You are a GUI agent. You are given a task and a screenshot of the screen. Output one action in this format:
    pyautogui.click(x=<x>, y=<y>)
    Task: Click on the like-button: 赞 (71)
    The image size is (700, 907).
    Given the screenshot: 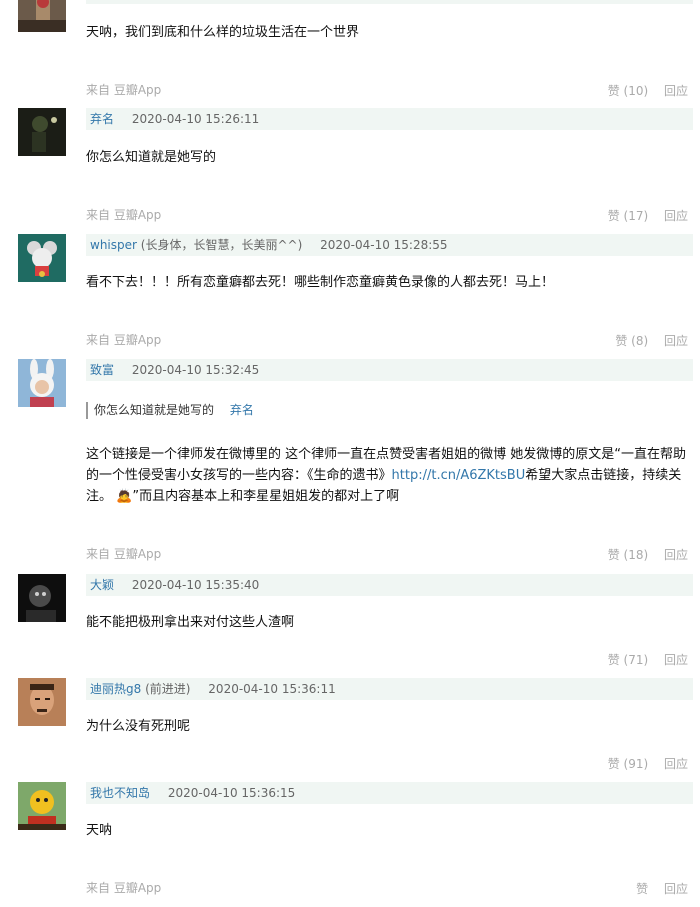 What is the action you would take?
    pyautogui.click(x=628, y=660)
    